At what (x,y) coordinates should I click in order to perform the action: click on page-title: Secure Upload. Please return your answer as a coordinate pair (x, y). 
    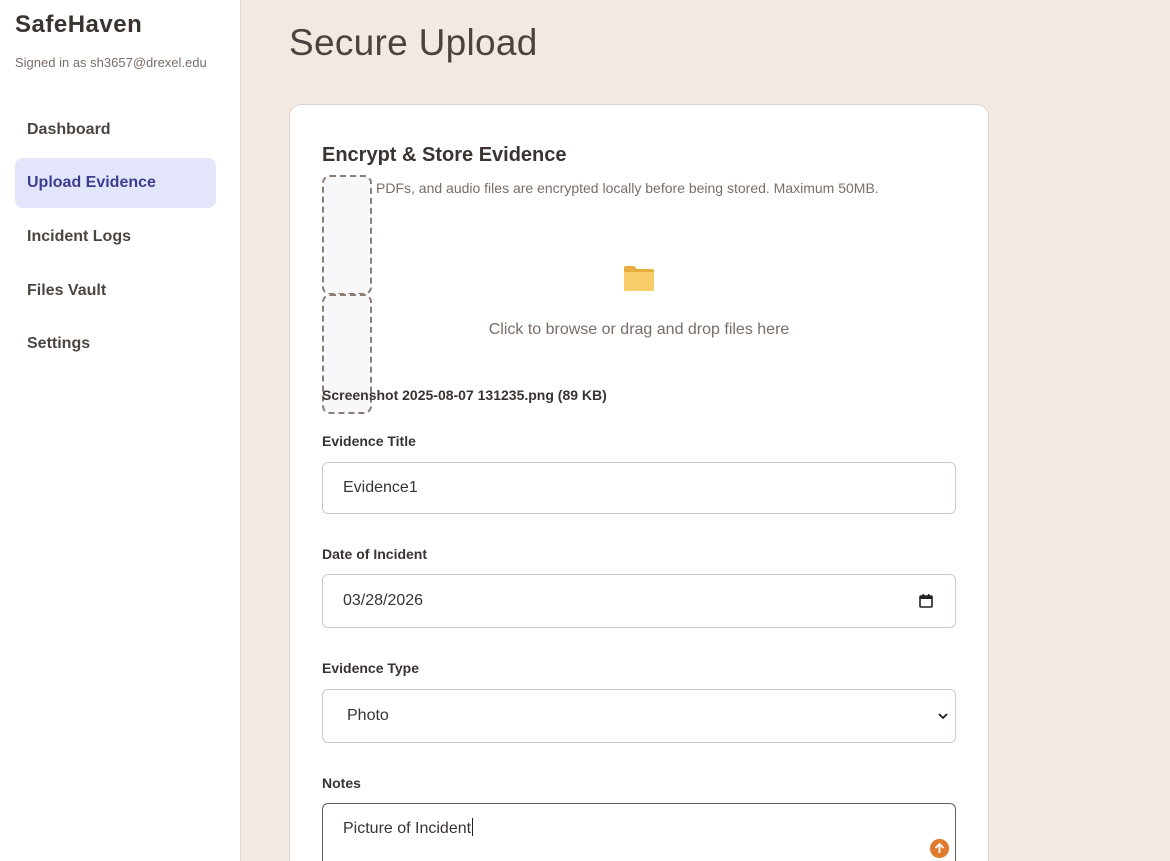
    Looking at the image, I should click on (413, 42).